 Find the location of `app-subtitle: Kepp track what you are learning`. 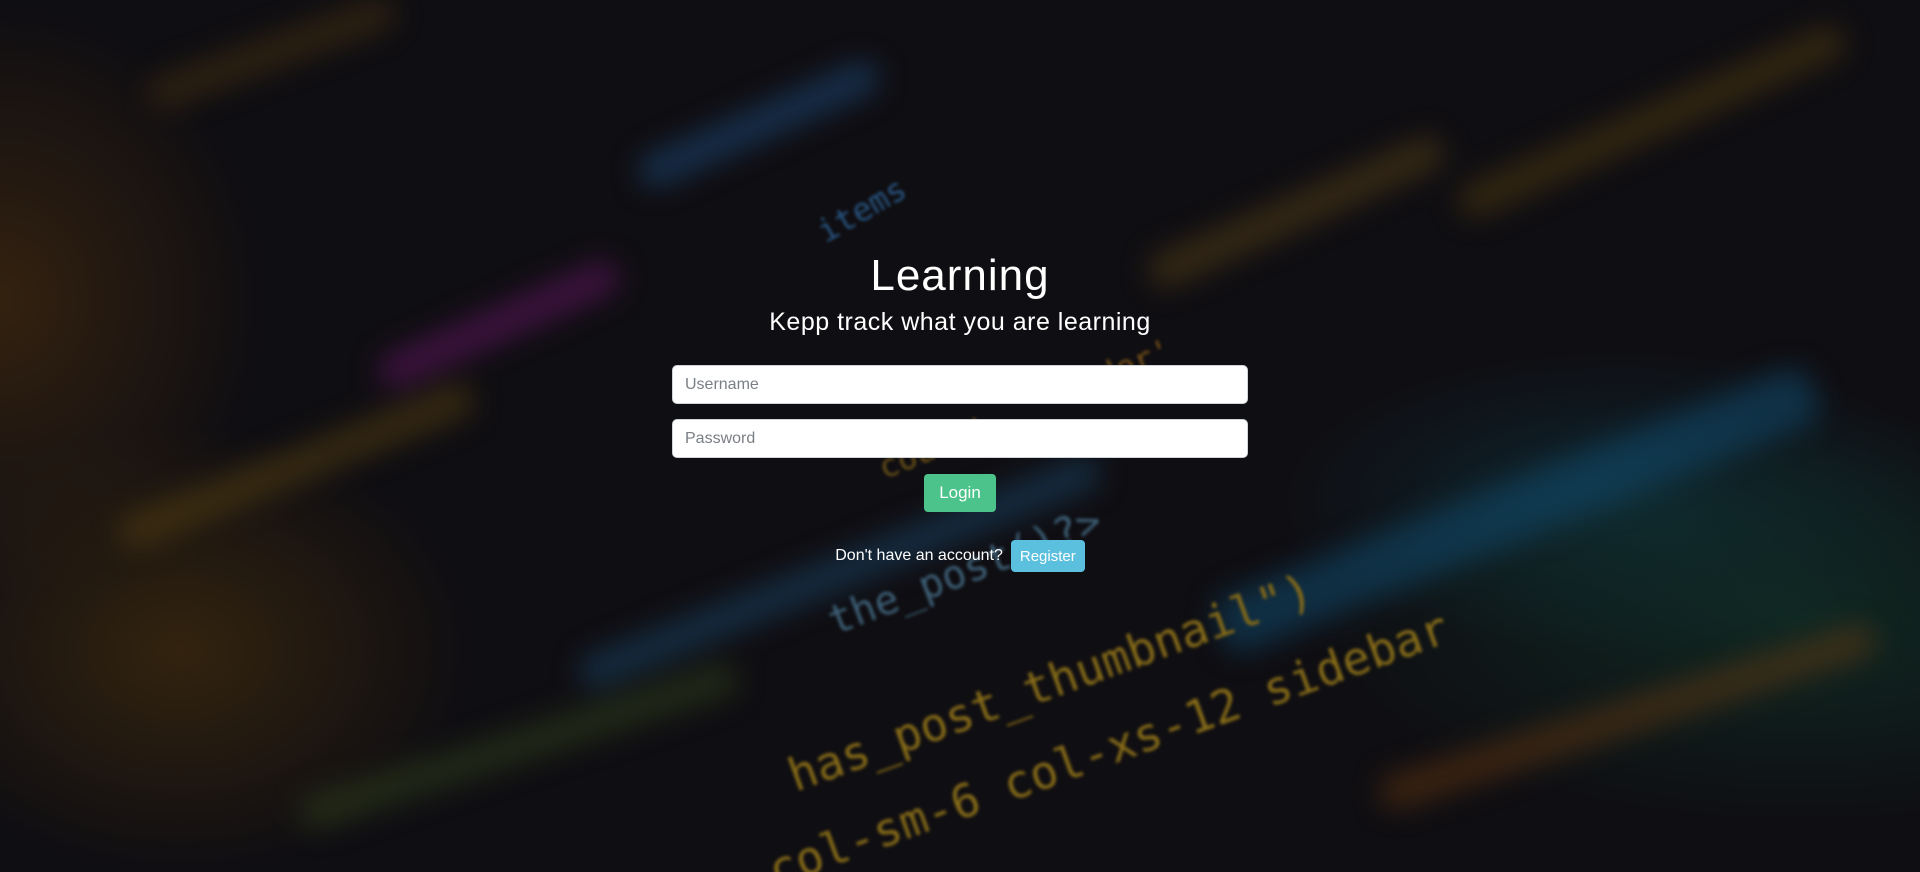

app-subtitle: Kepp track what you are learning is located at coordinates (960, 322).